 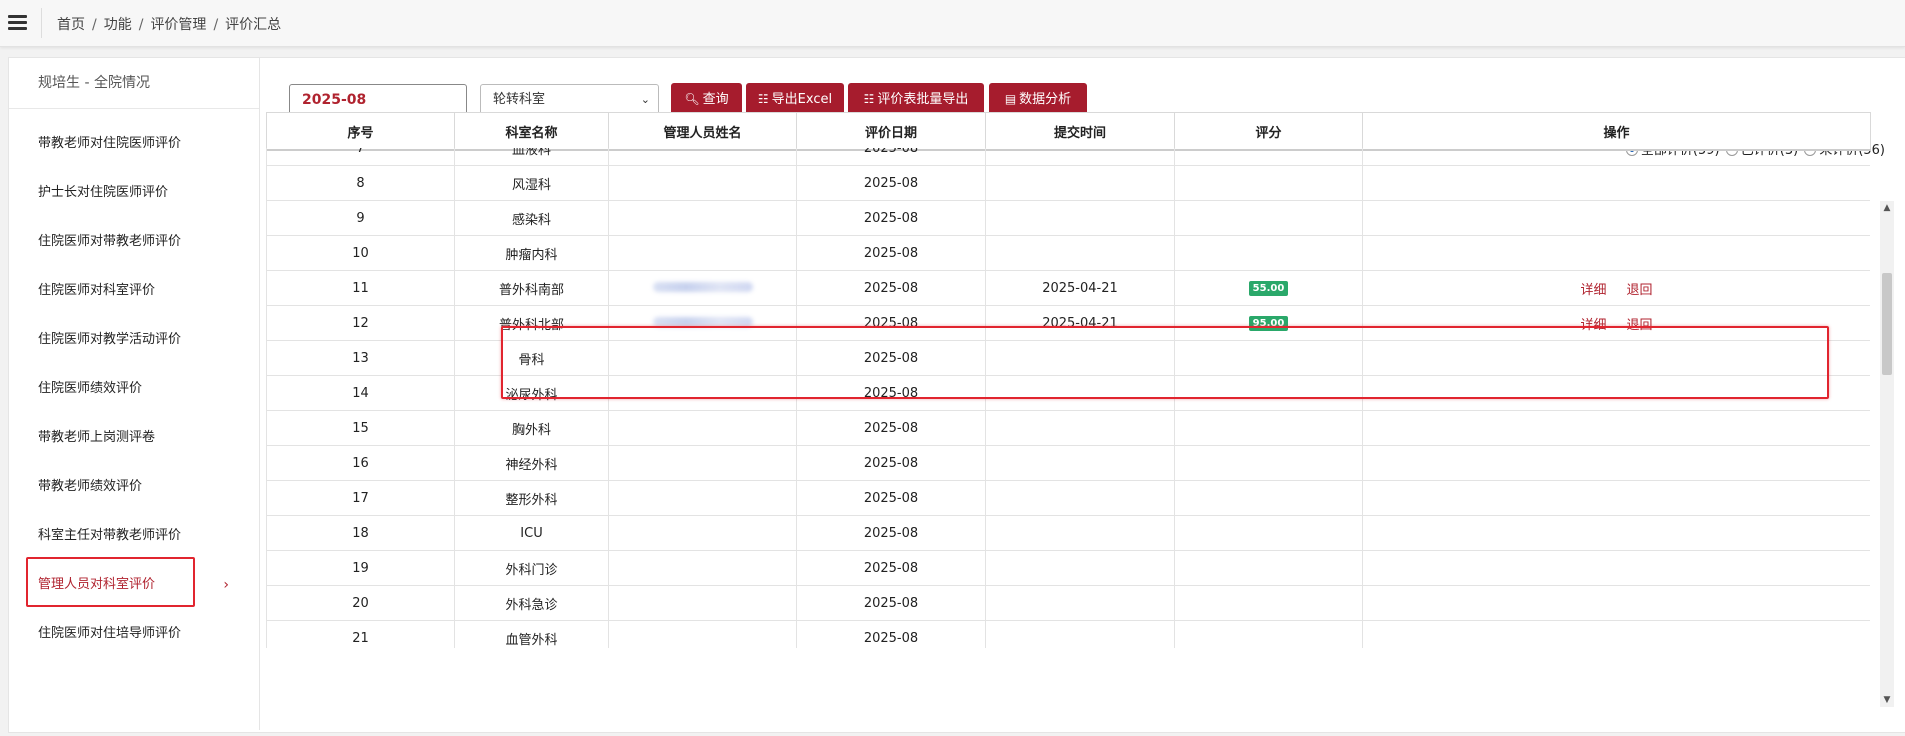 I want to click on row-number: 14, so click(x=360, y=393).